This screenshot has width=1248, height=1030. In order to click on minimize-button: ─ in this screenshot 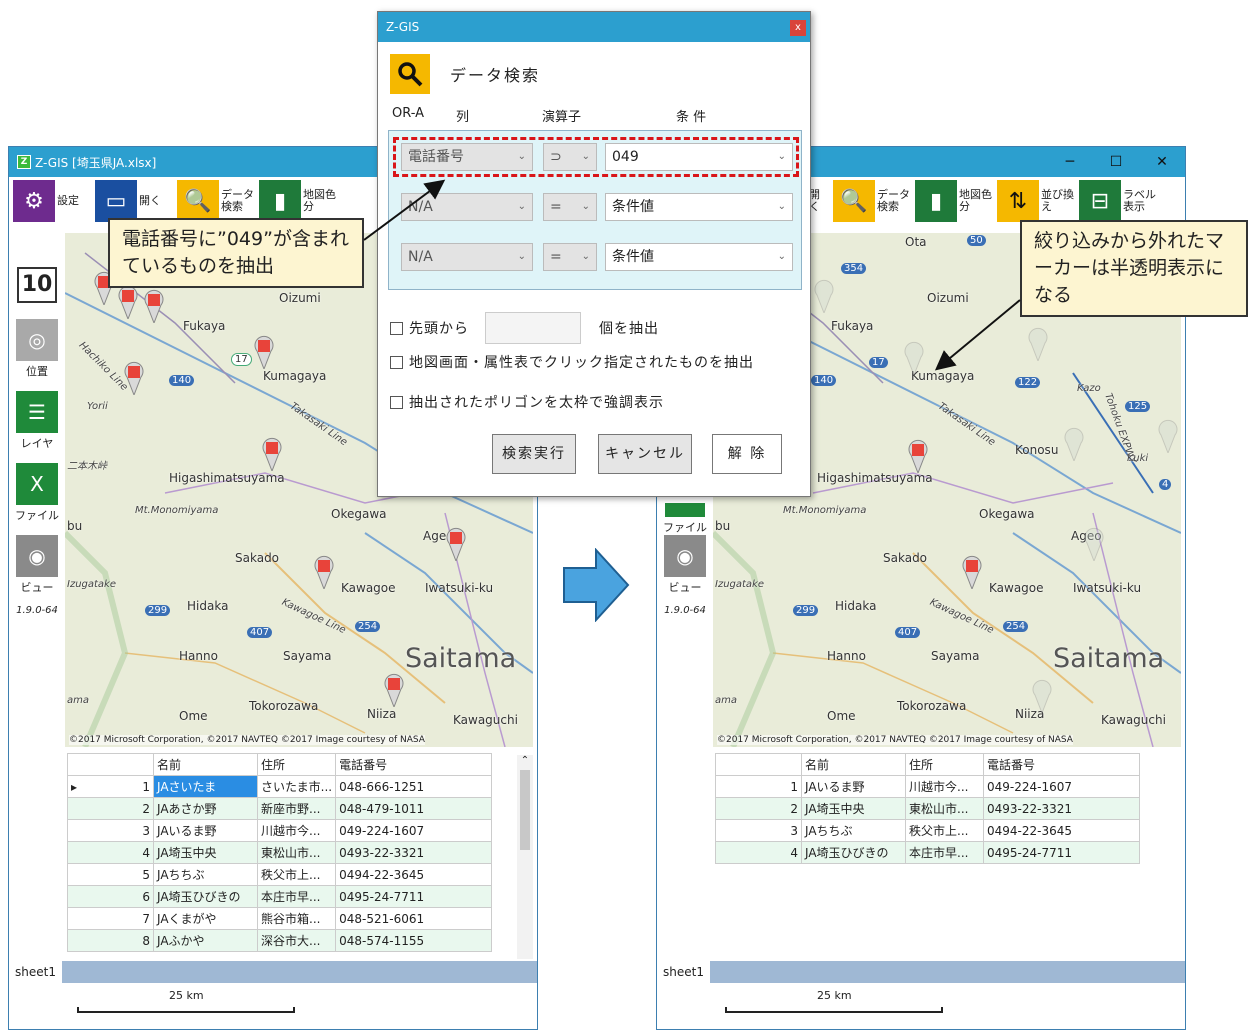, I will do `click(1070, 162)`.